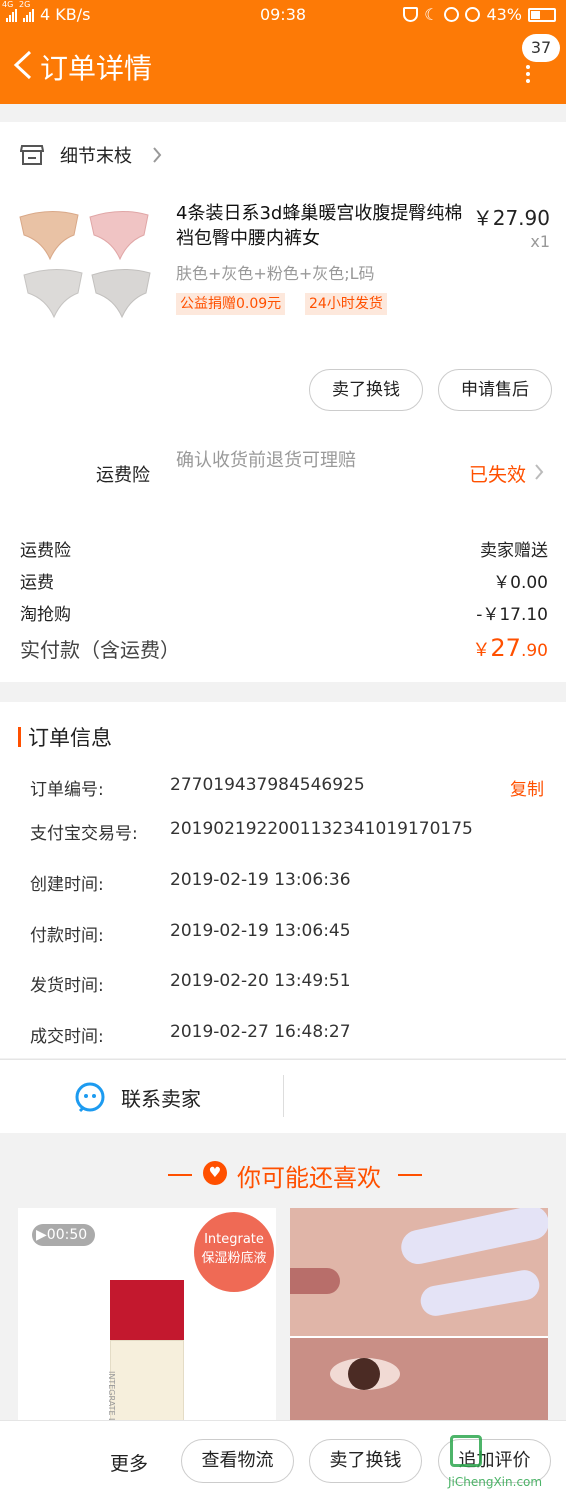  What do you see at coordinates (96, 68) in the screenshot?
I see `page-title: 订单详情` at bounding box center [96, 68].